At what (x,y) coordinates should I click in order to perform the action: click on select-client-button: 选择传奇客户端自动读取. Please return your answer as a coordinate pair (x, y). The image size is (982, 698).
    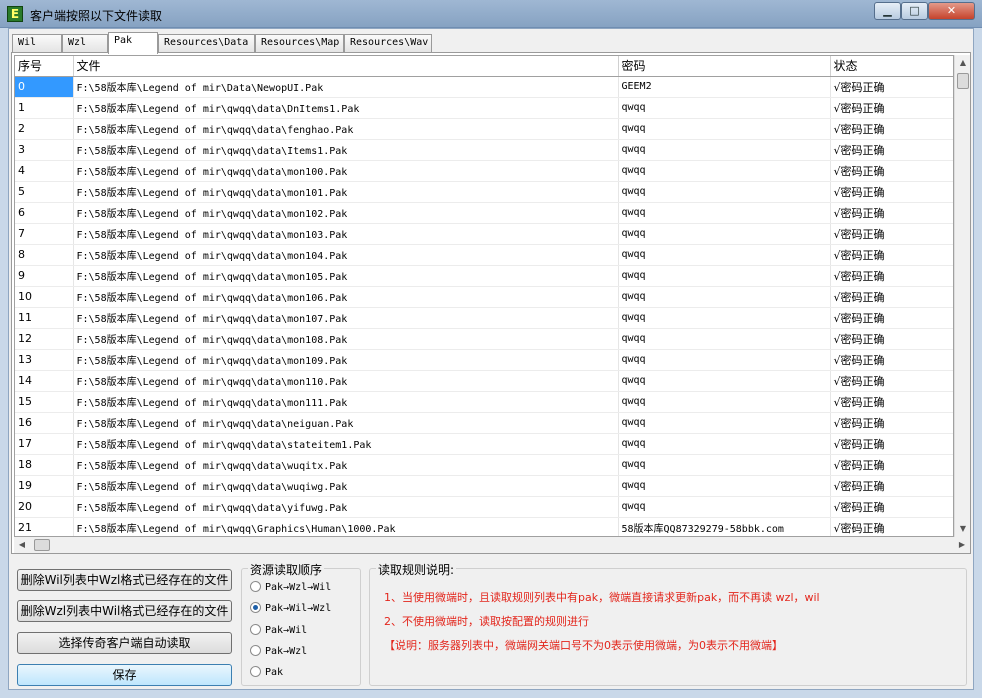
    Looking at the image, I should click on (124, 643).